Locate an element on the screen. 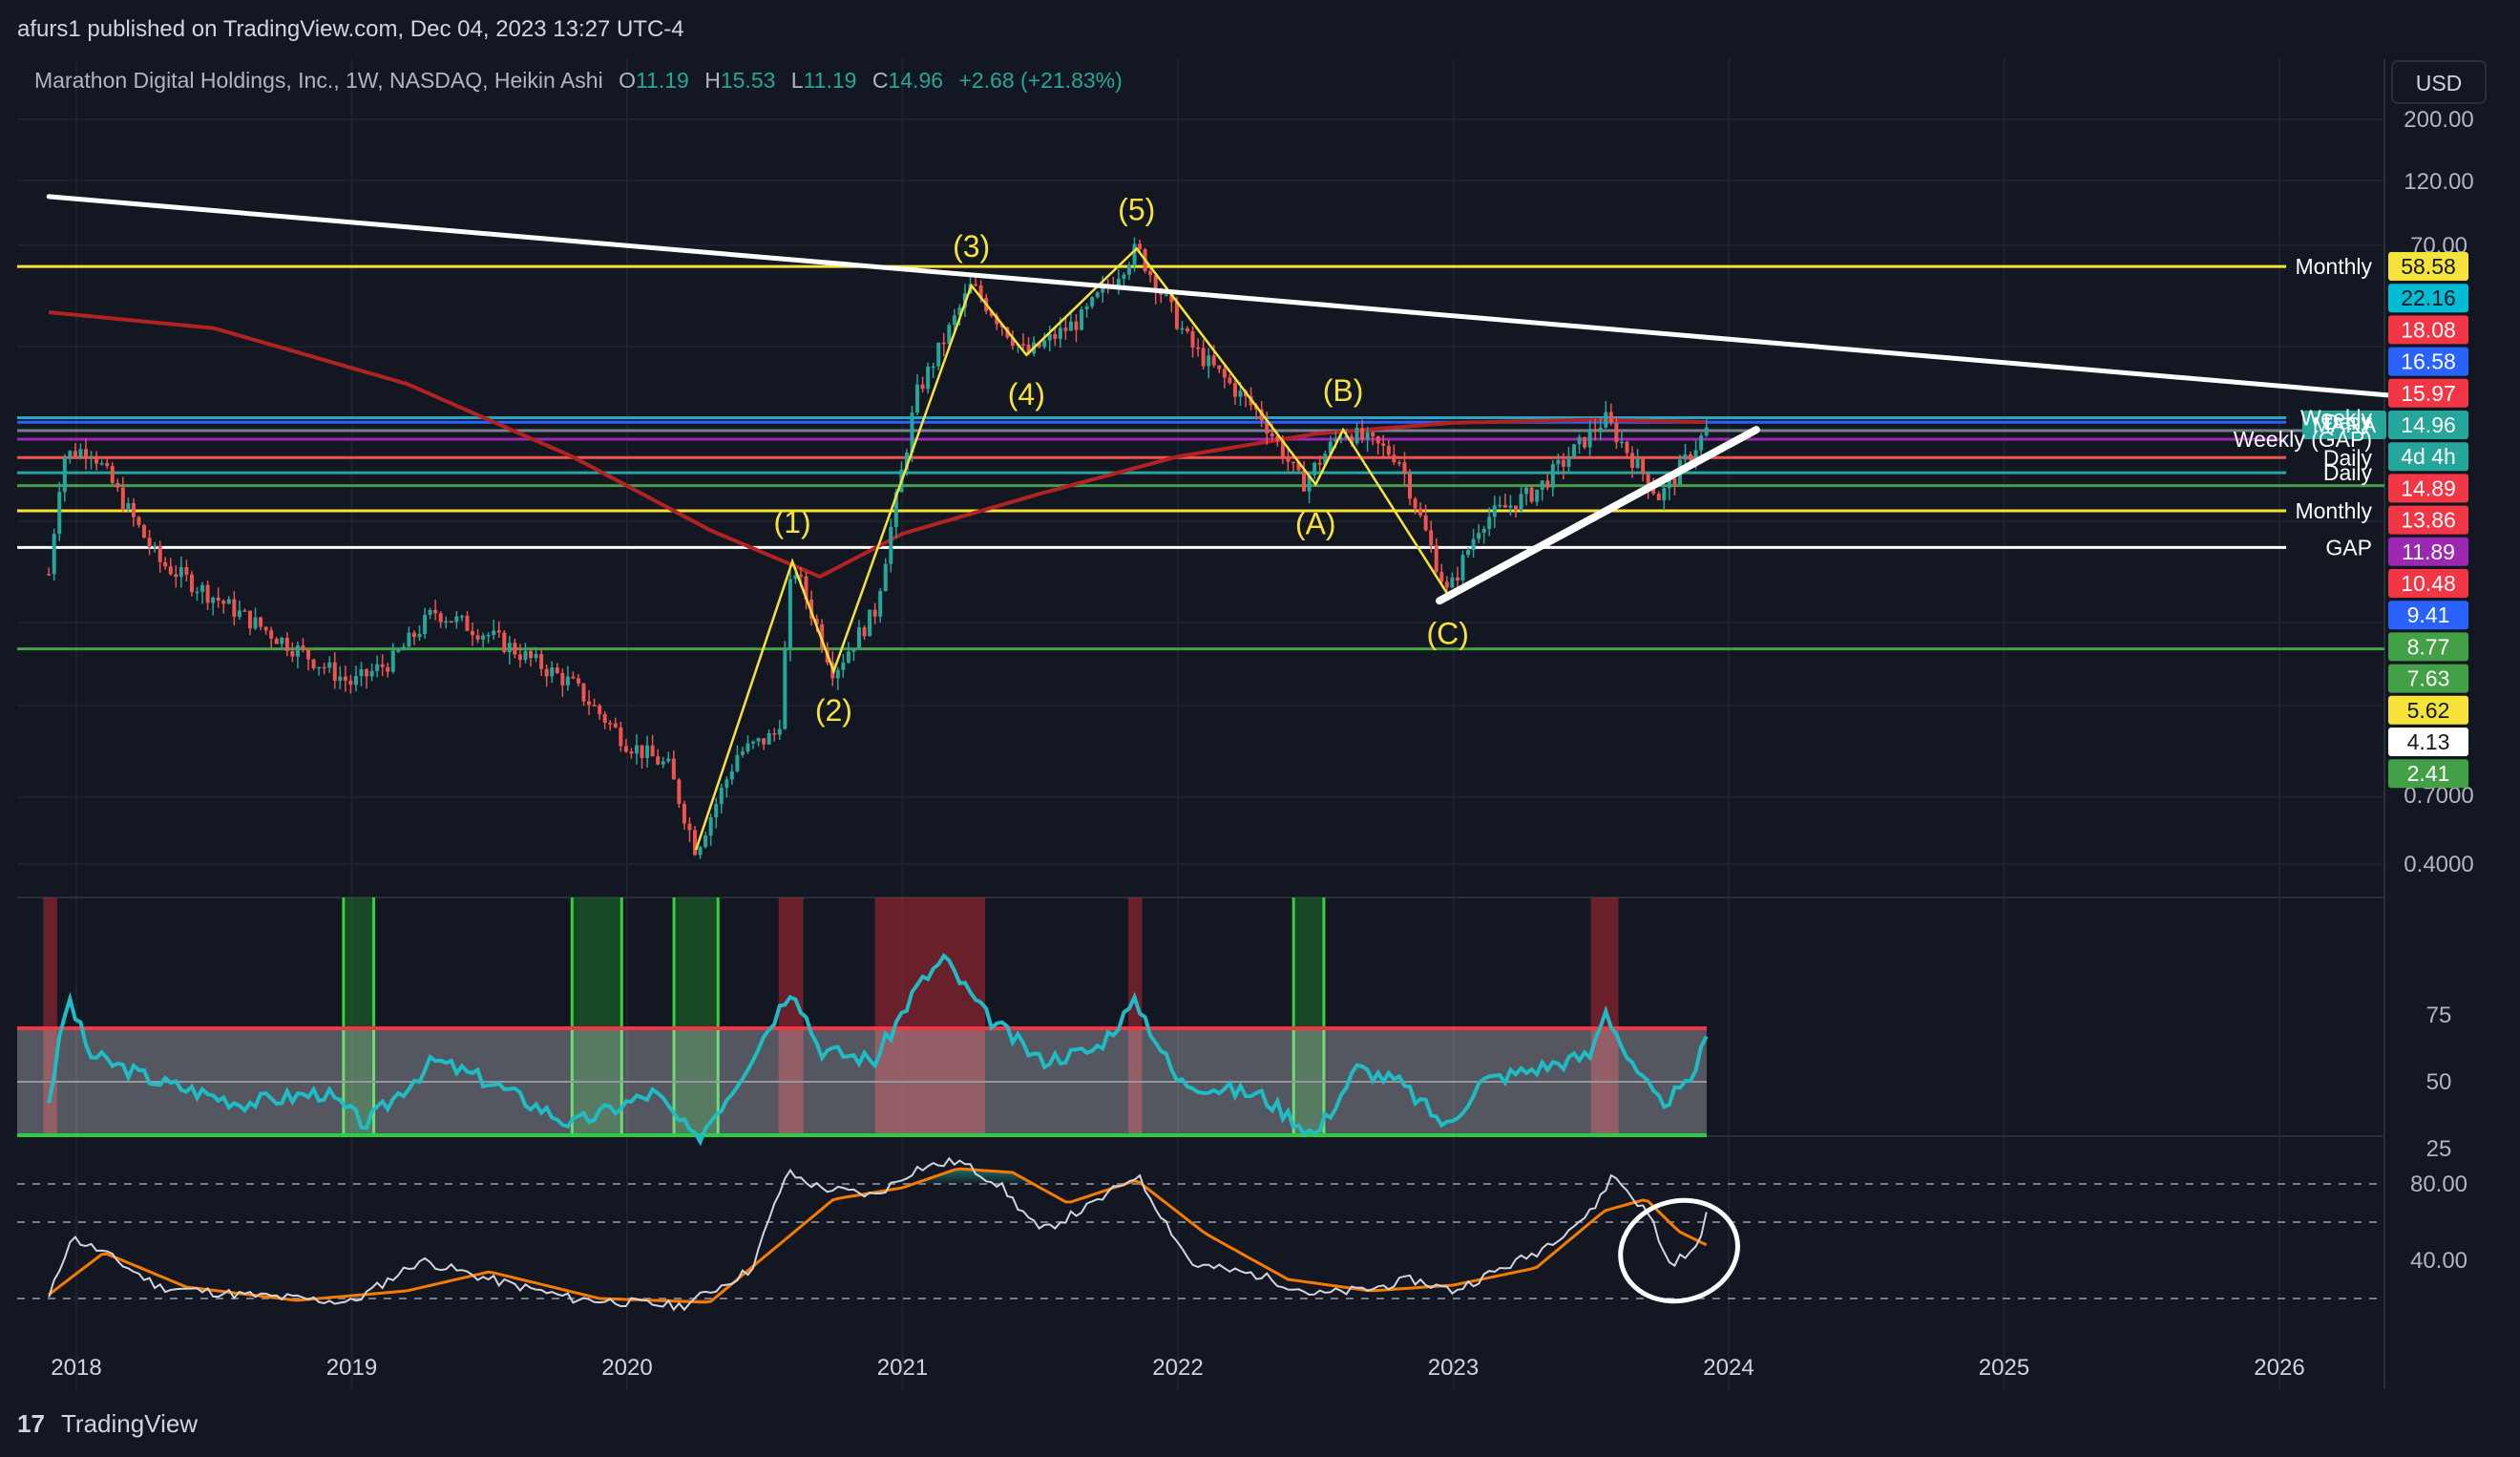 The image size is (2520, 1457). price-badge: 2.41 is located at coordinates (2428, 774).